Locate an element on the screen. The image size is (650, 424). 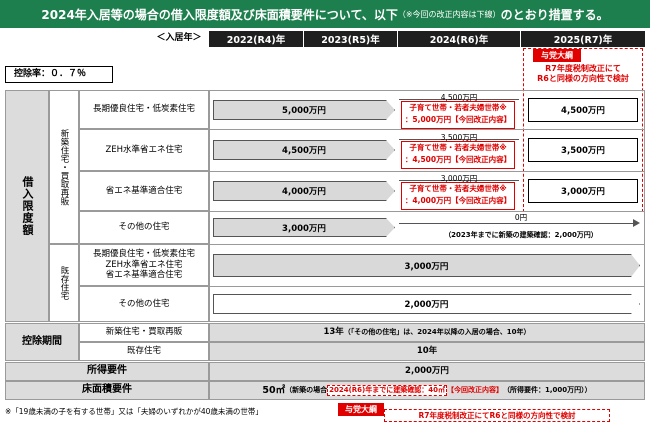
r6-cell-long-life: 4,500万円 子育て世帯・若者夫婦世帯※ ：5,000万円【今回改正内容】 is located at coordinates (459, 110).